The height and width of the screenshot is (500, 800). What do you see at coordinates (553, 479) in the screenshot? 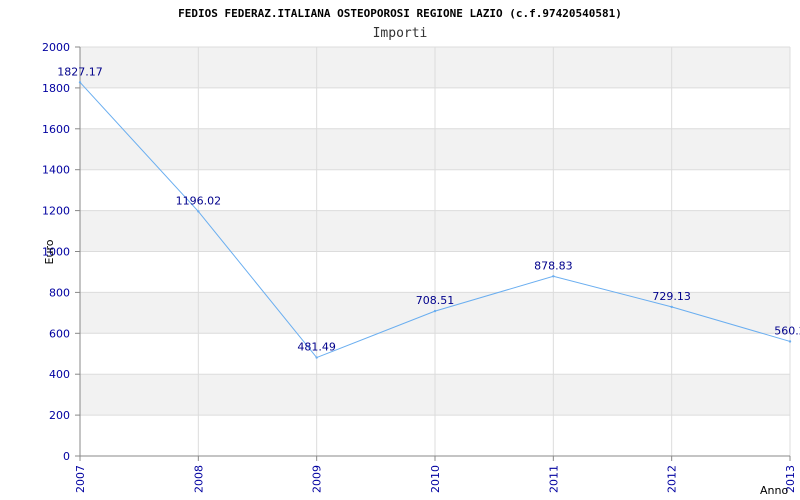
I see `x-tick-label: 2011` at bounding box center [553, 479].